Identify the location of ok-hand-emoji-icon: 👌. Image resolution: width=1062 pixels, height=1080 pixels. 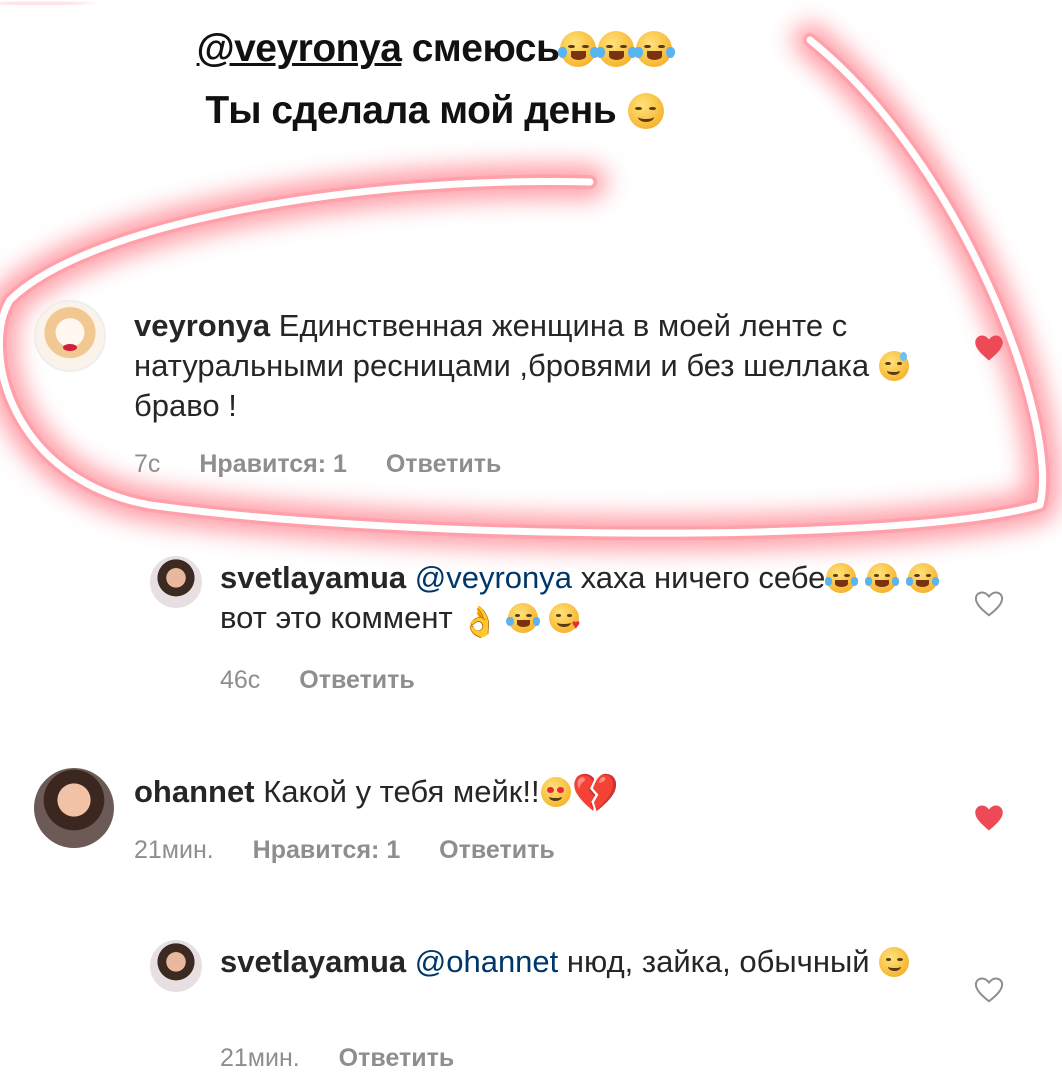
(480, 622).